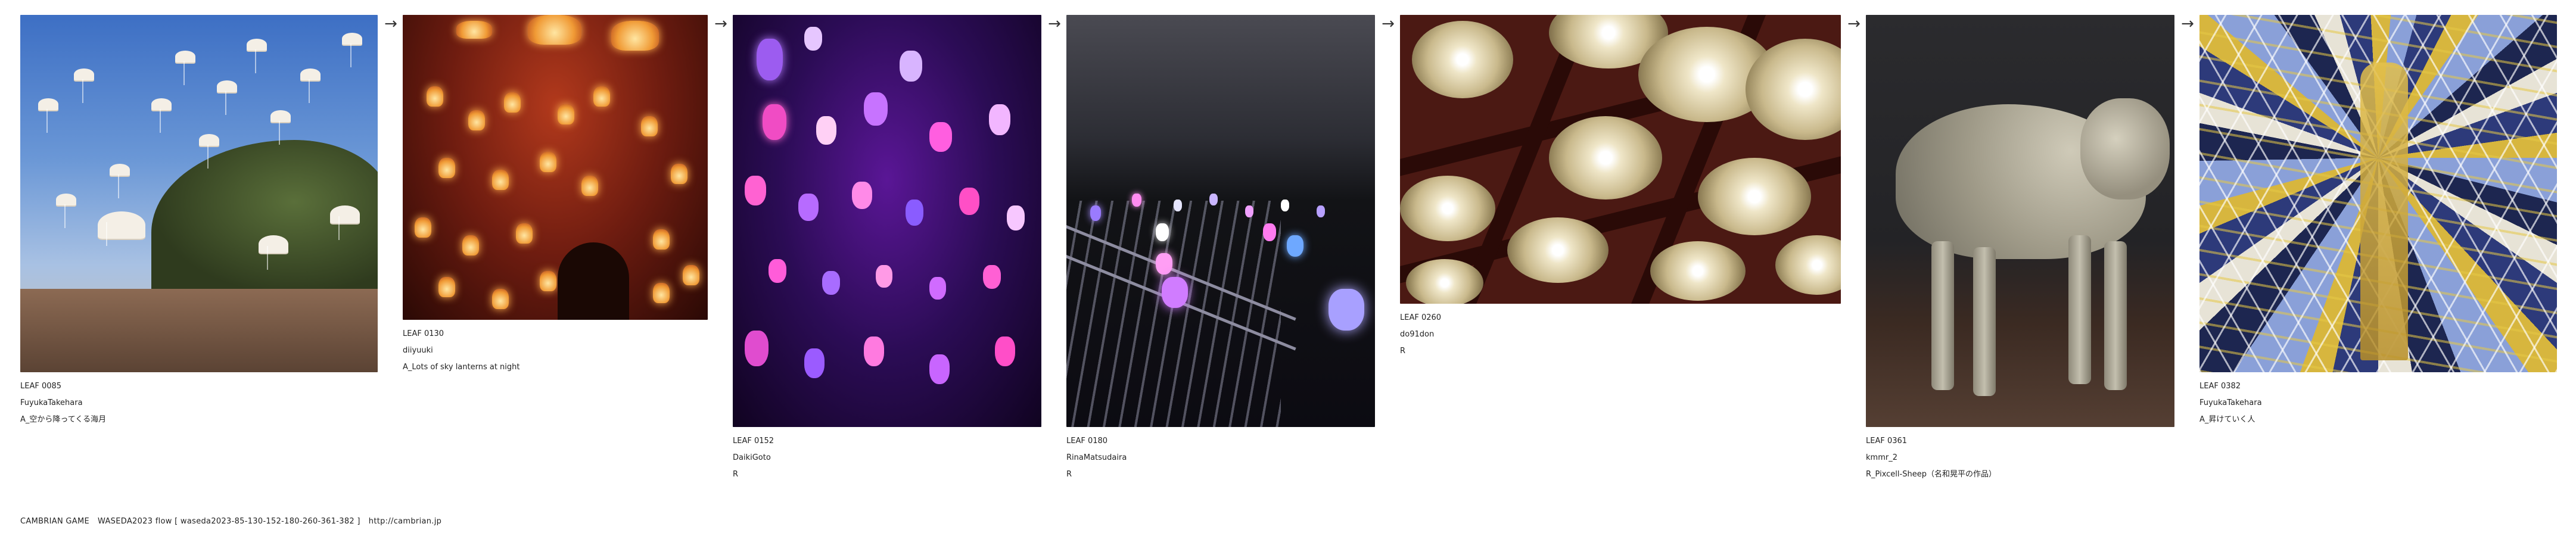  I want to click on leaf-author: diiyuuki, so click(555, 350).